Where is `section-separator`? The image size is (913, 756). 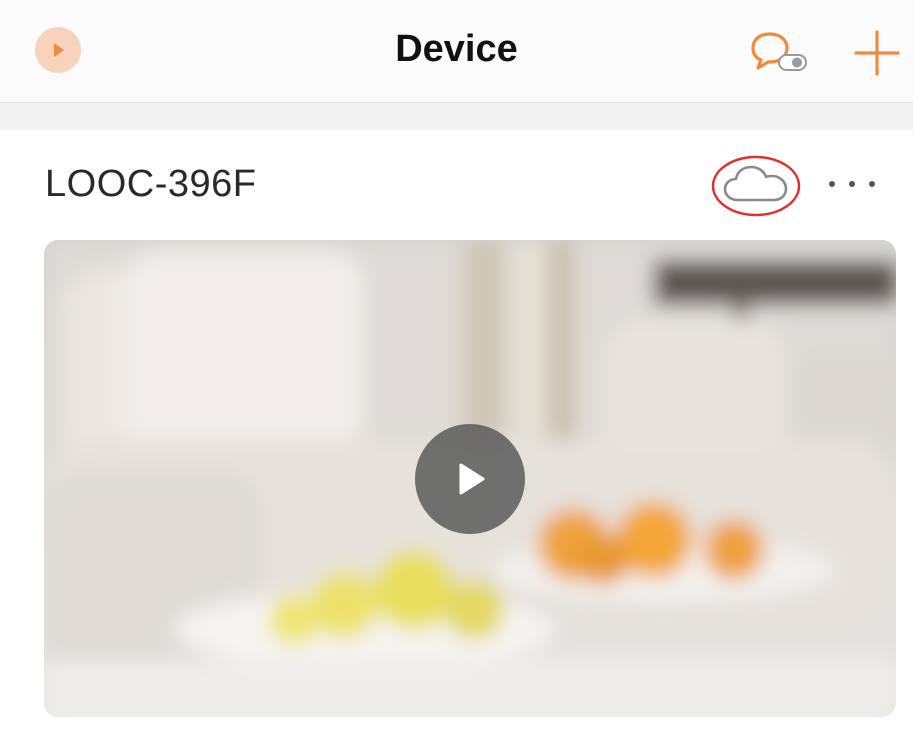
section-separator is located at coordinates (456, 116).